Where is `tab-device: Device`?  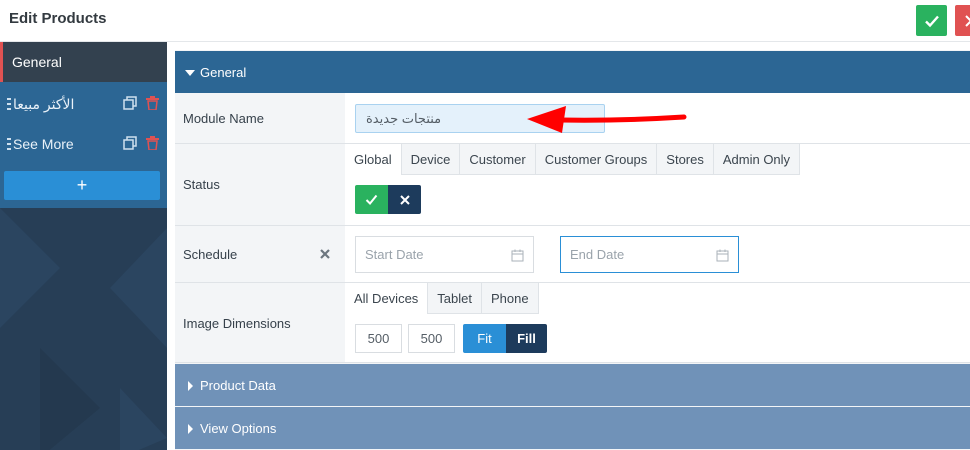
tab-device: Device is located at coordinates (430, 159).